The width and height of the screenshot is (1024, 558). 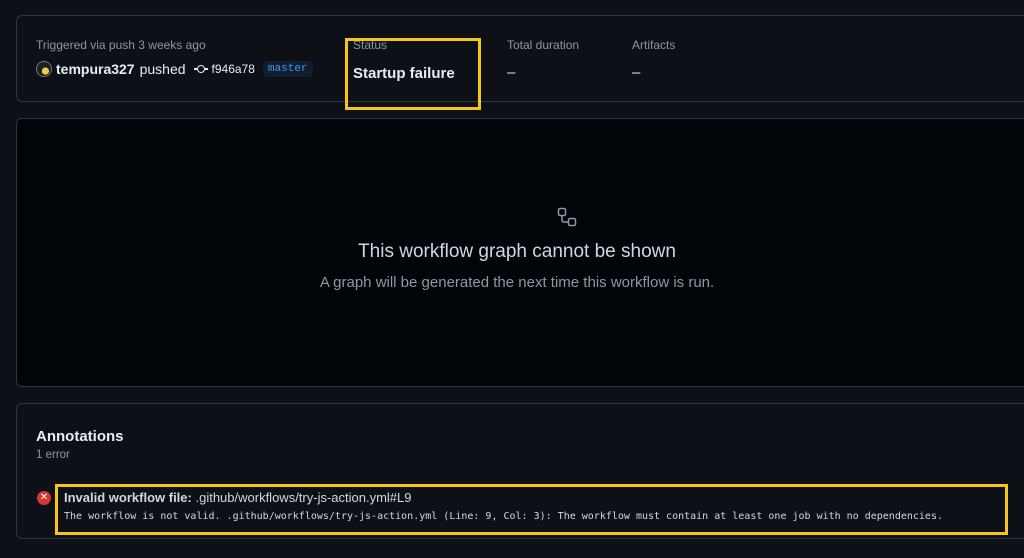 What do you see at coordinates (44, 69) in the screenshot?
I see `avatar` at bounding box center [44, 69].